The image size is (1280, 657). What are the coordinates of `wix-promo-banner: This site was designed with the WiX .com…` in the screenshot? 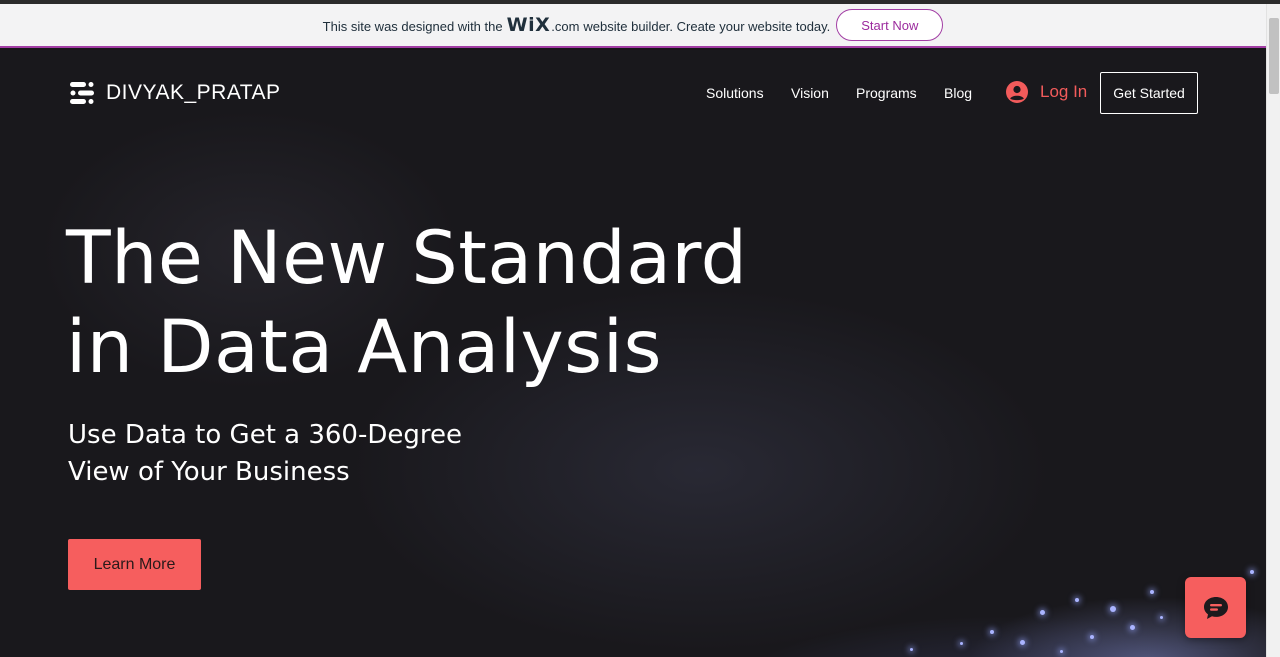 It's located at (633, 26).